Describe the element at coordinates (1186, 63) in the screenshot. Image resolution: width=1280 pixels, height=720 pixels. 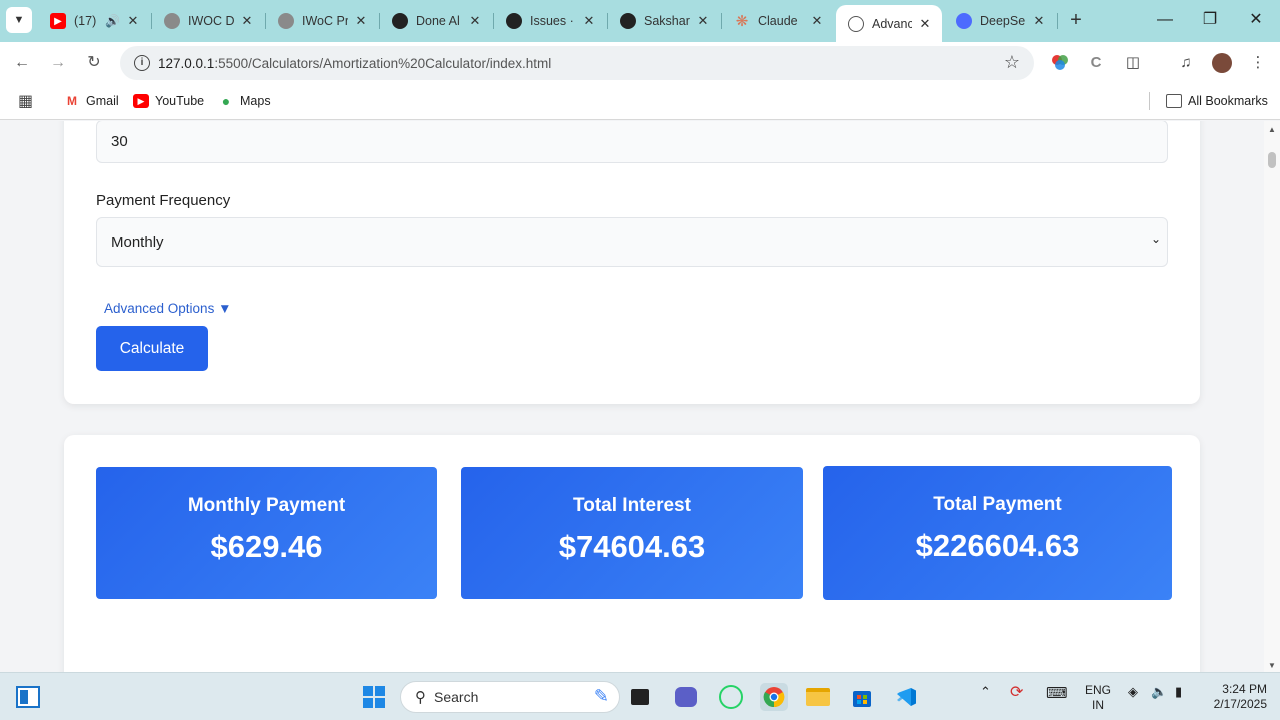
I see `media-control-icon: ♫` at that location.